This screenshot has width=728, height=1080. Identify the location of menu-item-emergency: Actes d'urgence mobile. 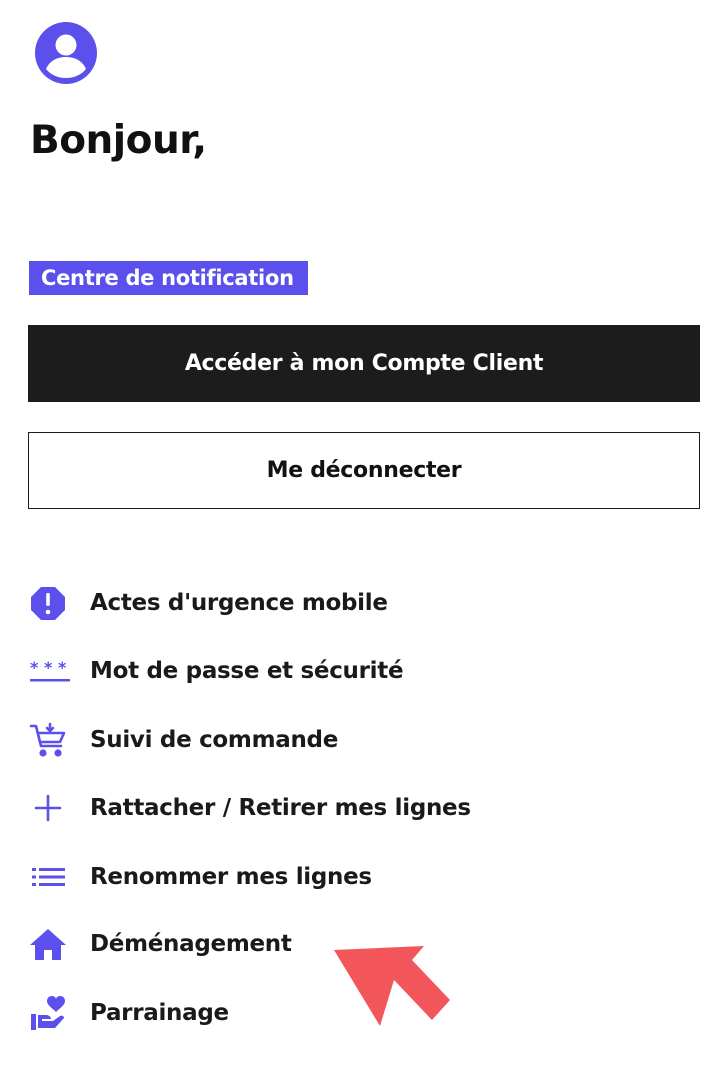
(208, 603).